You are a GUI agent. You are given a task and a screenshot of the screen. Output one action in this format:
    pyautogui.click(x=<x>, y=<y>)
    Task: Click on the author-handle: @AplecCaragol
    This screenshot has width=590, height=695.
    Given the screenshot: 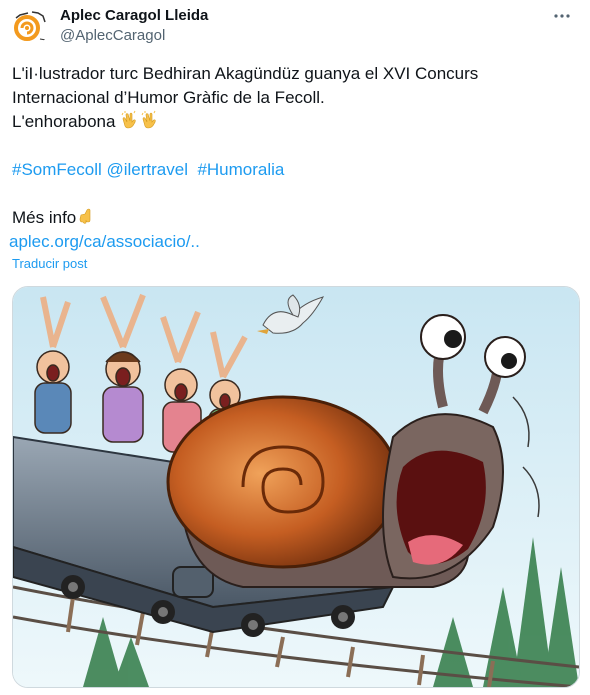 What is the action you would take?
    pyautogui.click(x=134, y=36)
    